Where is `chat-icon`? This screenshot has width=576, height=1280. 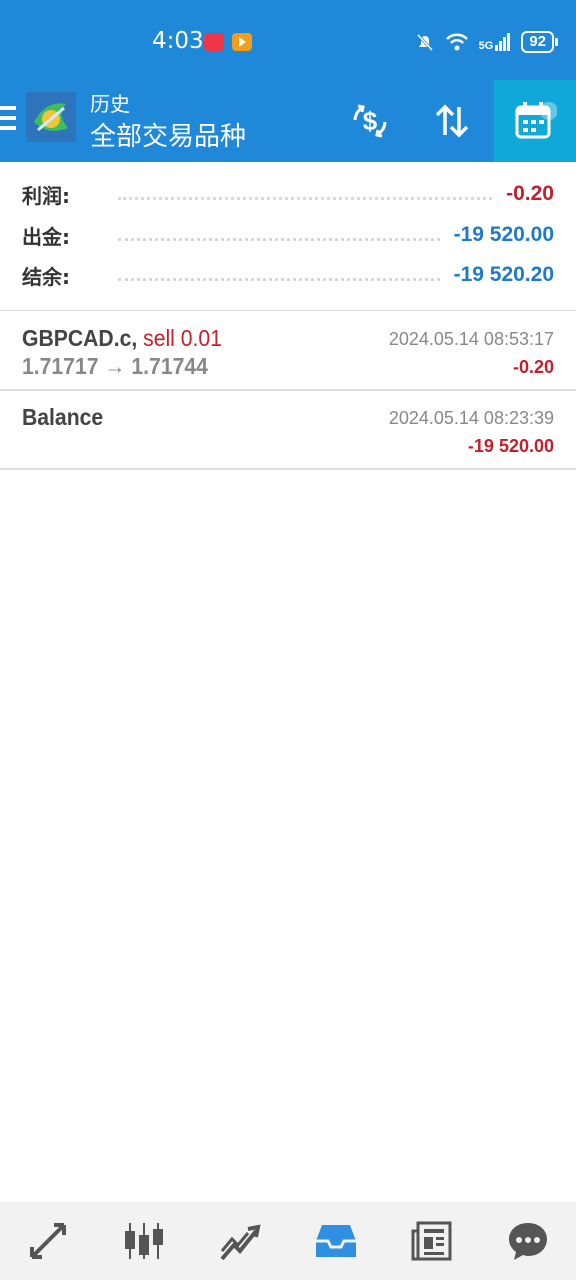
chat-icon is located at coordinates (528, 1241).